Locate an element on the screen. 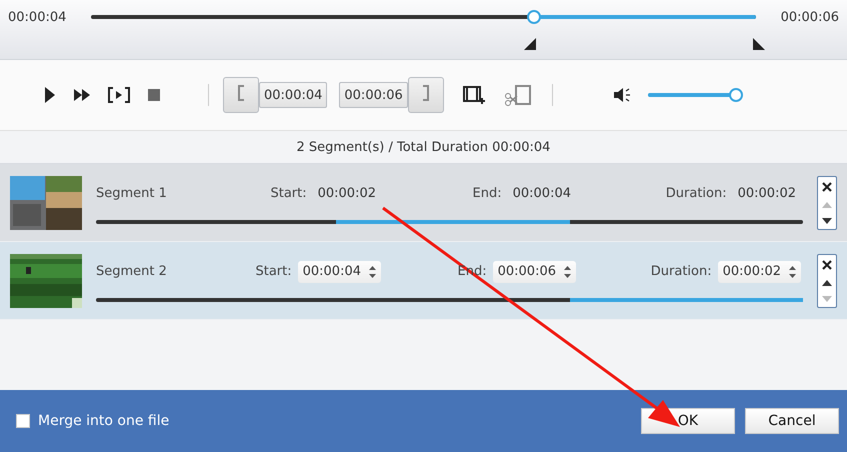 This screenshot has width=847, height=452. add-clip-icon is located at coordinates (474, 95).